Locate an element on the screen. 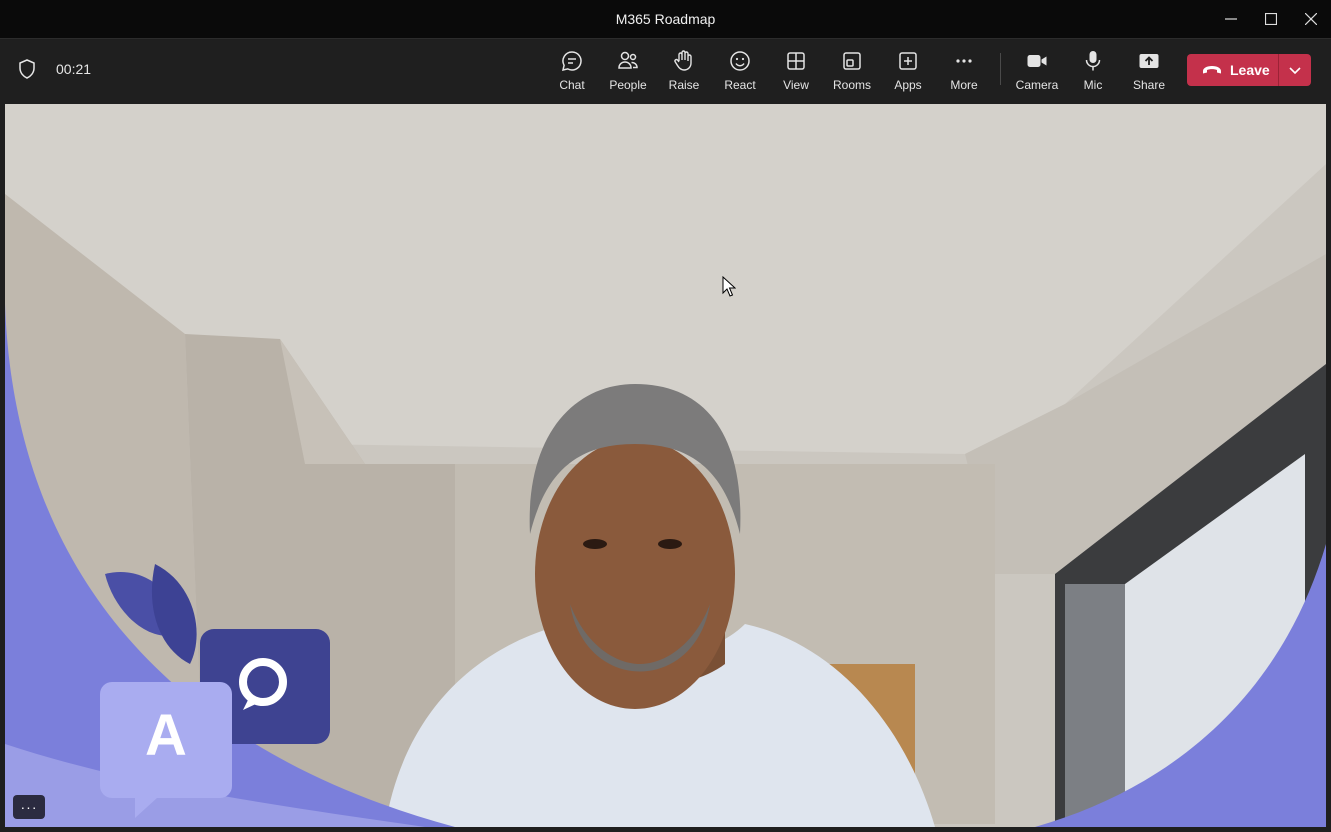  share-label: Share is located at coordinates (1149, 85).